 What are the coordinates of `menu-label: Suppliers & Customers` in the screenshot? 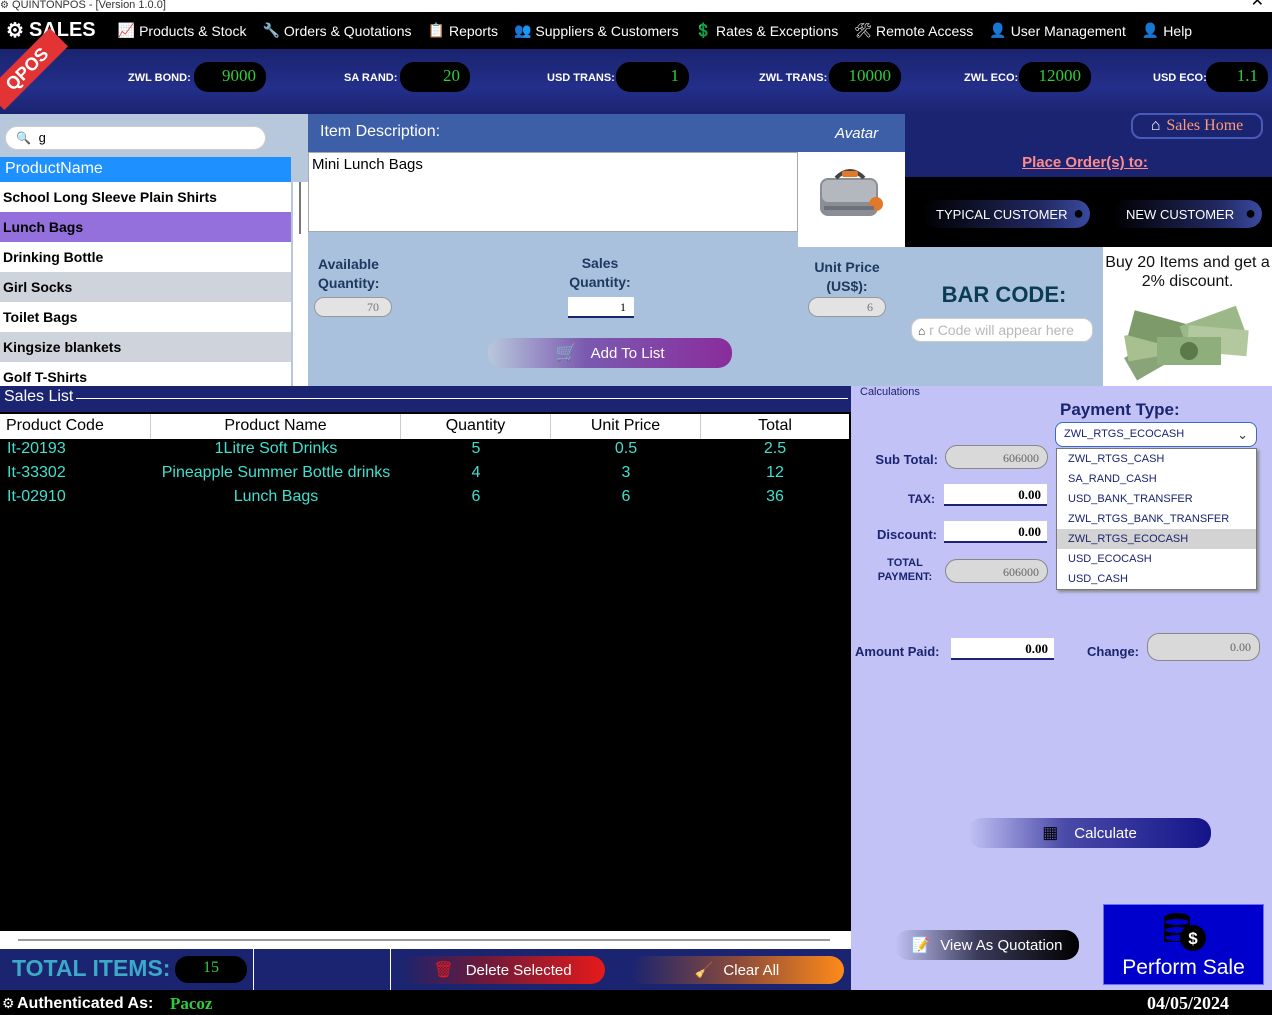 It's located at (607, 30).